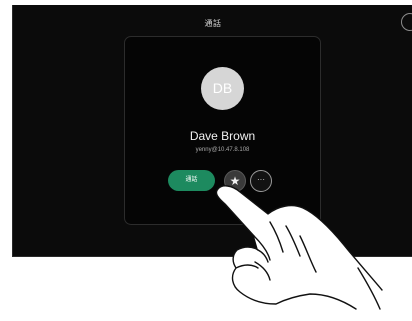  I want to click on more-options-button: ···, so click(261, 181).